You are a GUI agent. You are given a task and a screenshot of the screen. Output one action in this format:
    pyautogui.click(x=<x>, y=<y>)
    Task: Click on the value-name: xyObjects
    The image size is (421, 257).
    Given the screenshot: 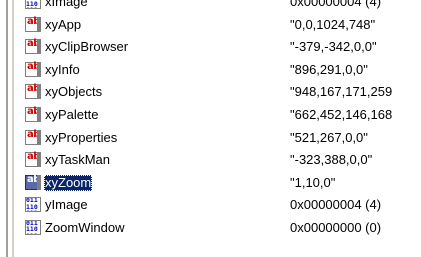 What is the action you would take?
    pyautogui.click(x=74, y=92)
    